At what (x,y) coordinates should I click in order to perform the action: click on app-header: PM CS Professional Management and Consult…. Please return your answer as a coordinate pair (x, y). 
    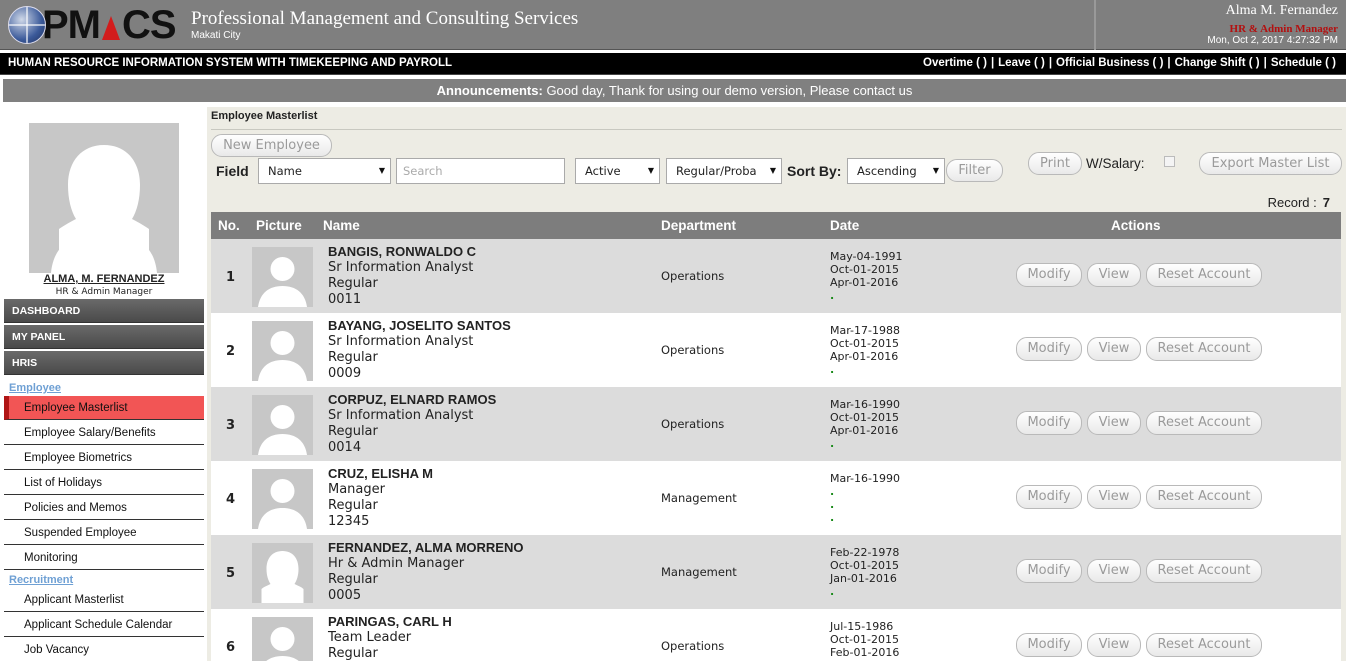
    Looking at the image, I should click on (673, 25).